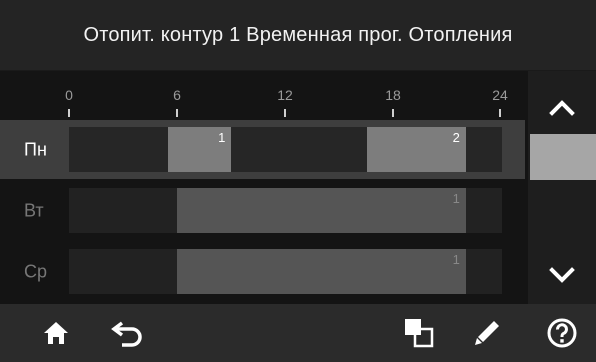 This screenshot has width=596, height=362. I want to click on tick-label: 24, so click(500, 95).